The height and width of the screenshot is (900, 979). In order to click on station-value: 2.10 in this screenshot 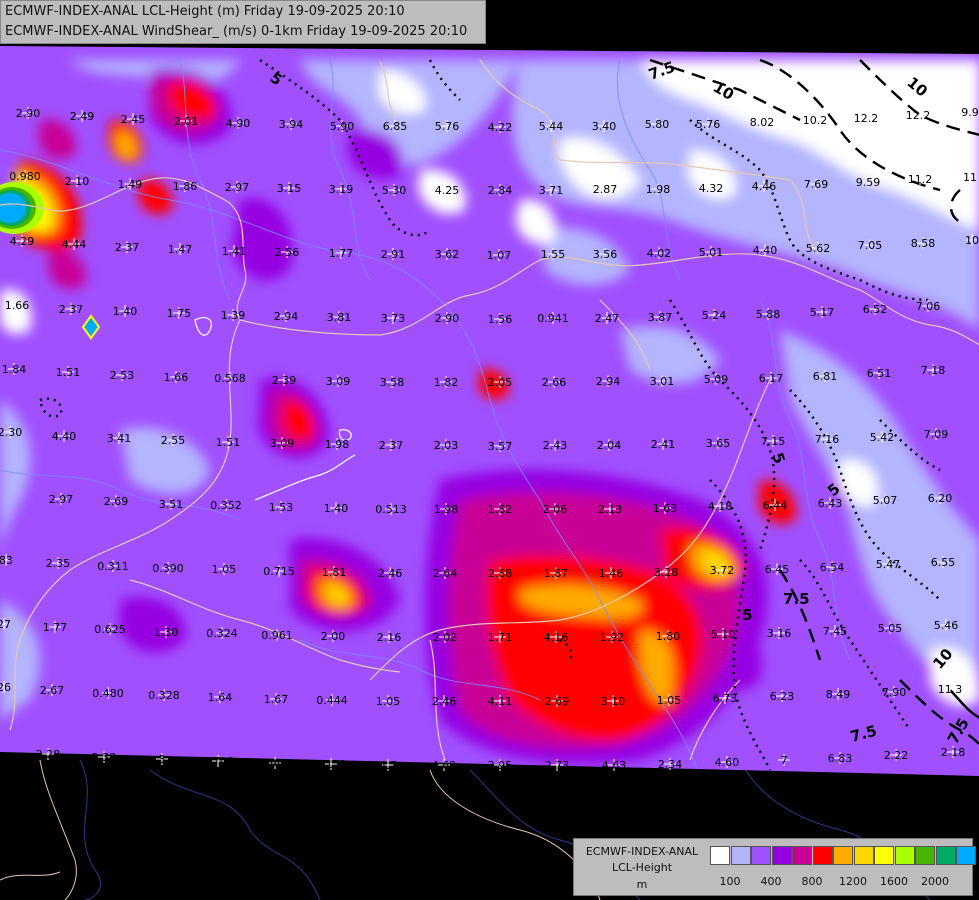, I will do `click(77, 181)`.